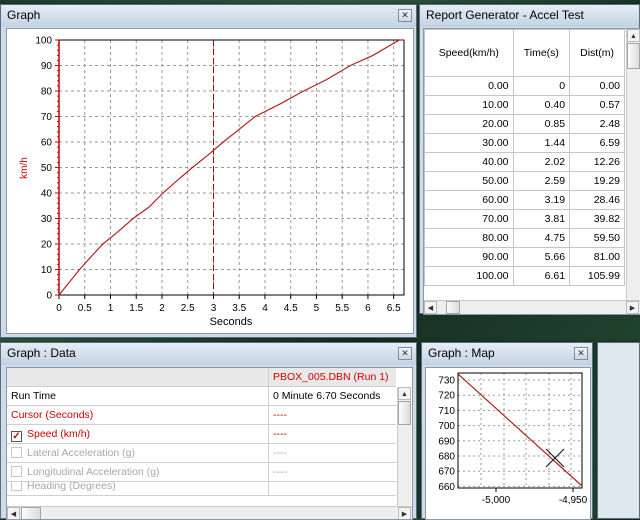  Describe the element at coordinates (541, 143) in the screenshot. I see `cell-time: 1.44` at that location.